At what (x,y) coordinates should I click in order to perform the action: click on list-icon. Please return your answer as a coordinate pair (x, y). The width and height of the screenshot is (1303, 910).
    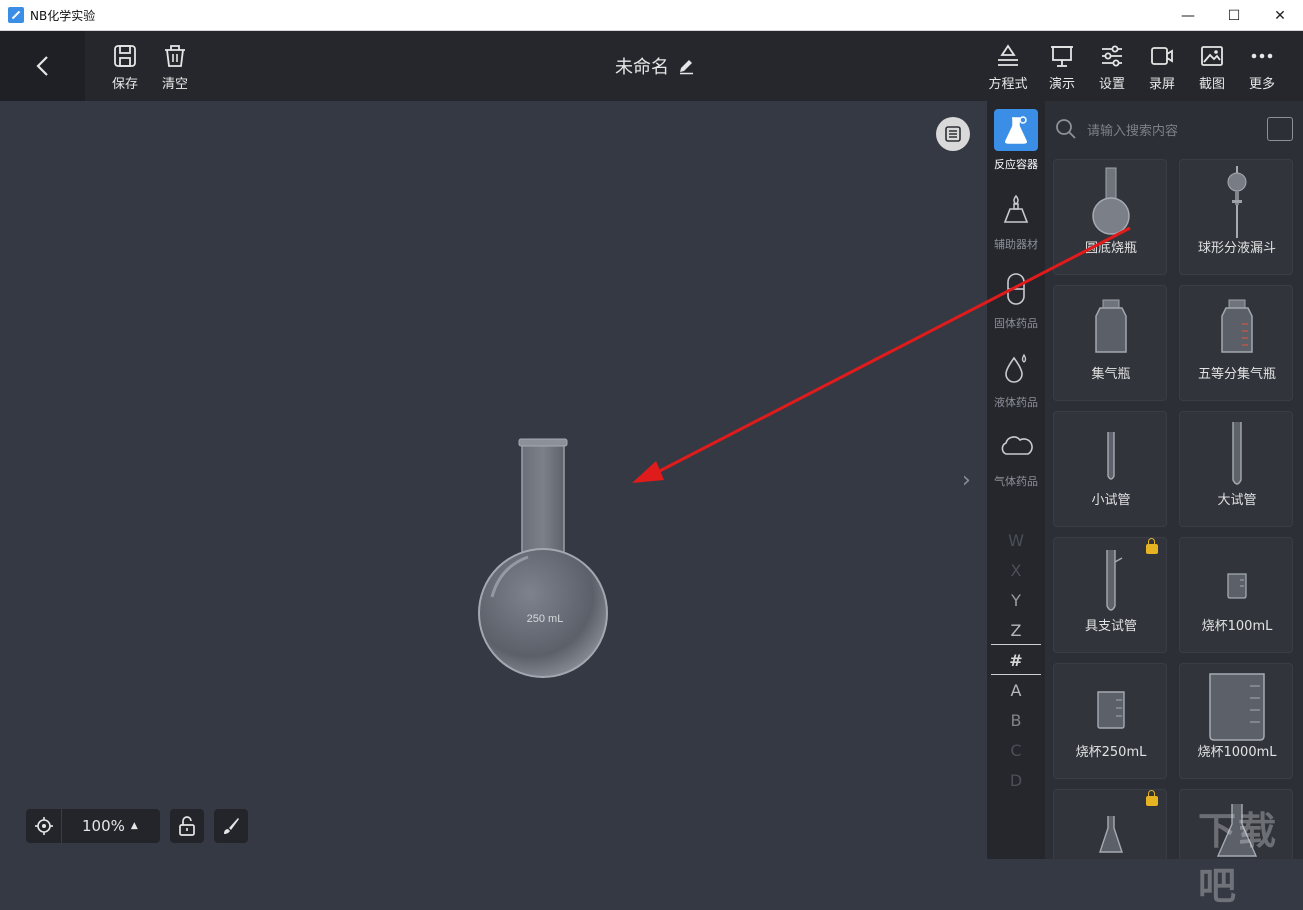
    Looking at the image, I should click on (953, 134).